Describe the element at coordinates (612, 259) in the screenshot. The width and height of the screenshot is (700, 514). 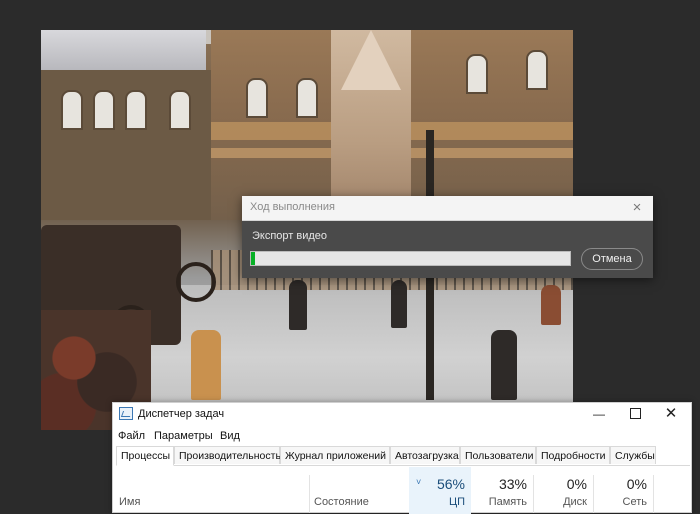
I see `cancel-button: Отмена` at that location.